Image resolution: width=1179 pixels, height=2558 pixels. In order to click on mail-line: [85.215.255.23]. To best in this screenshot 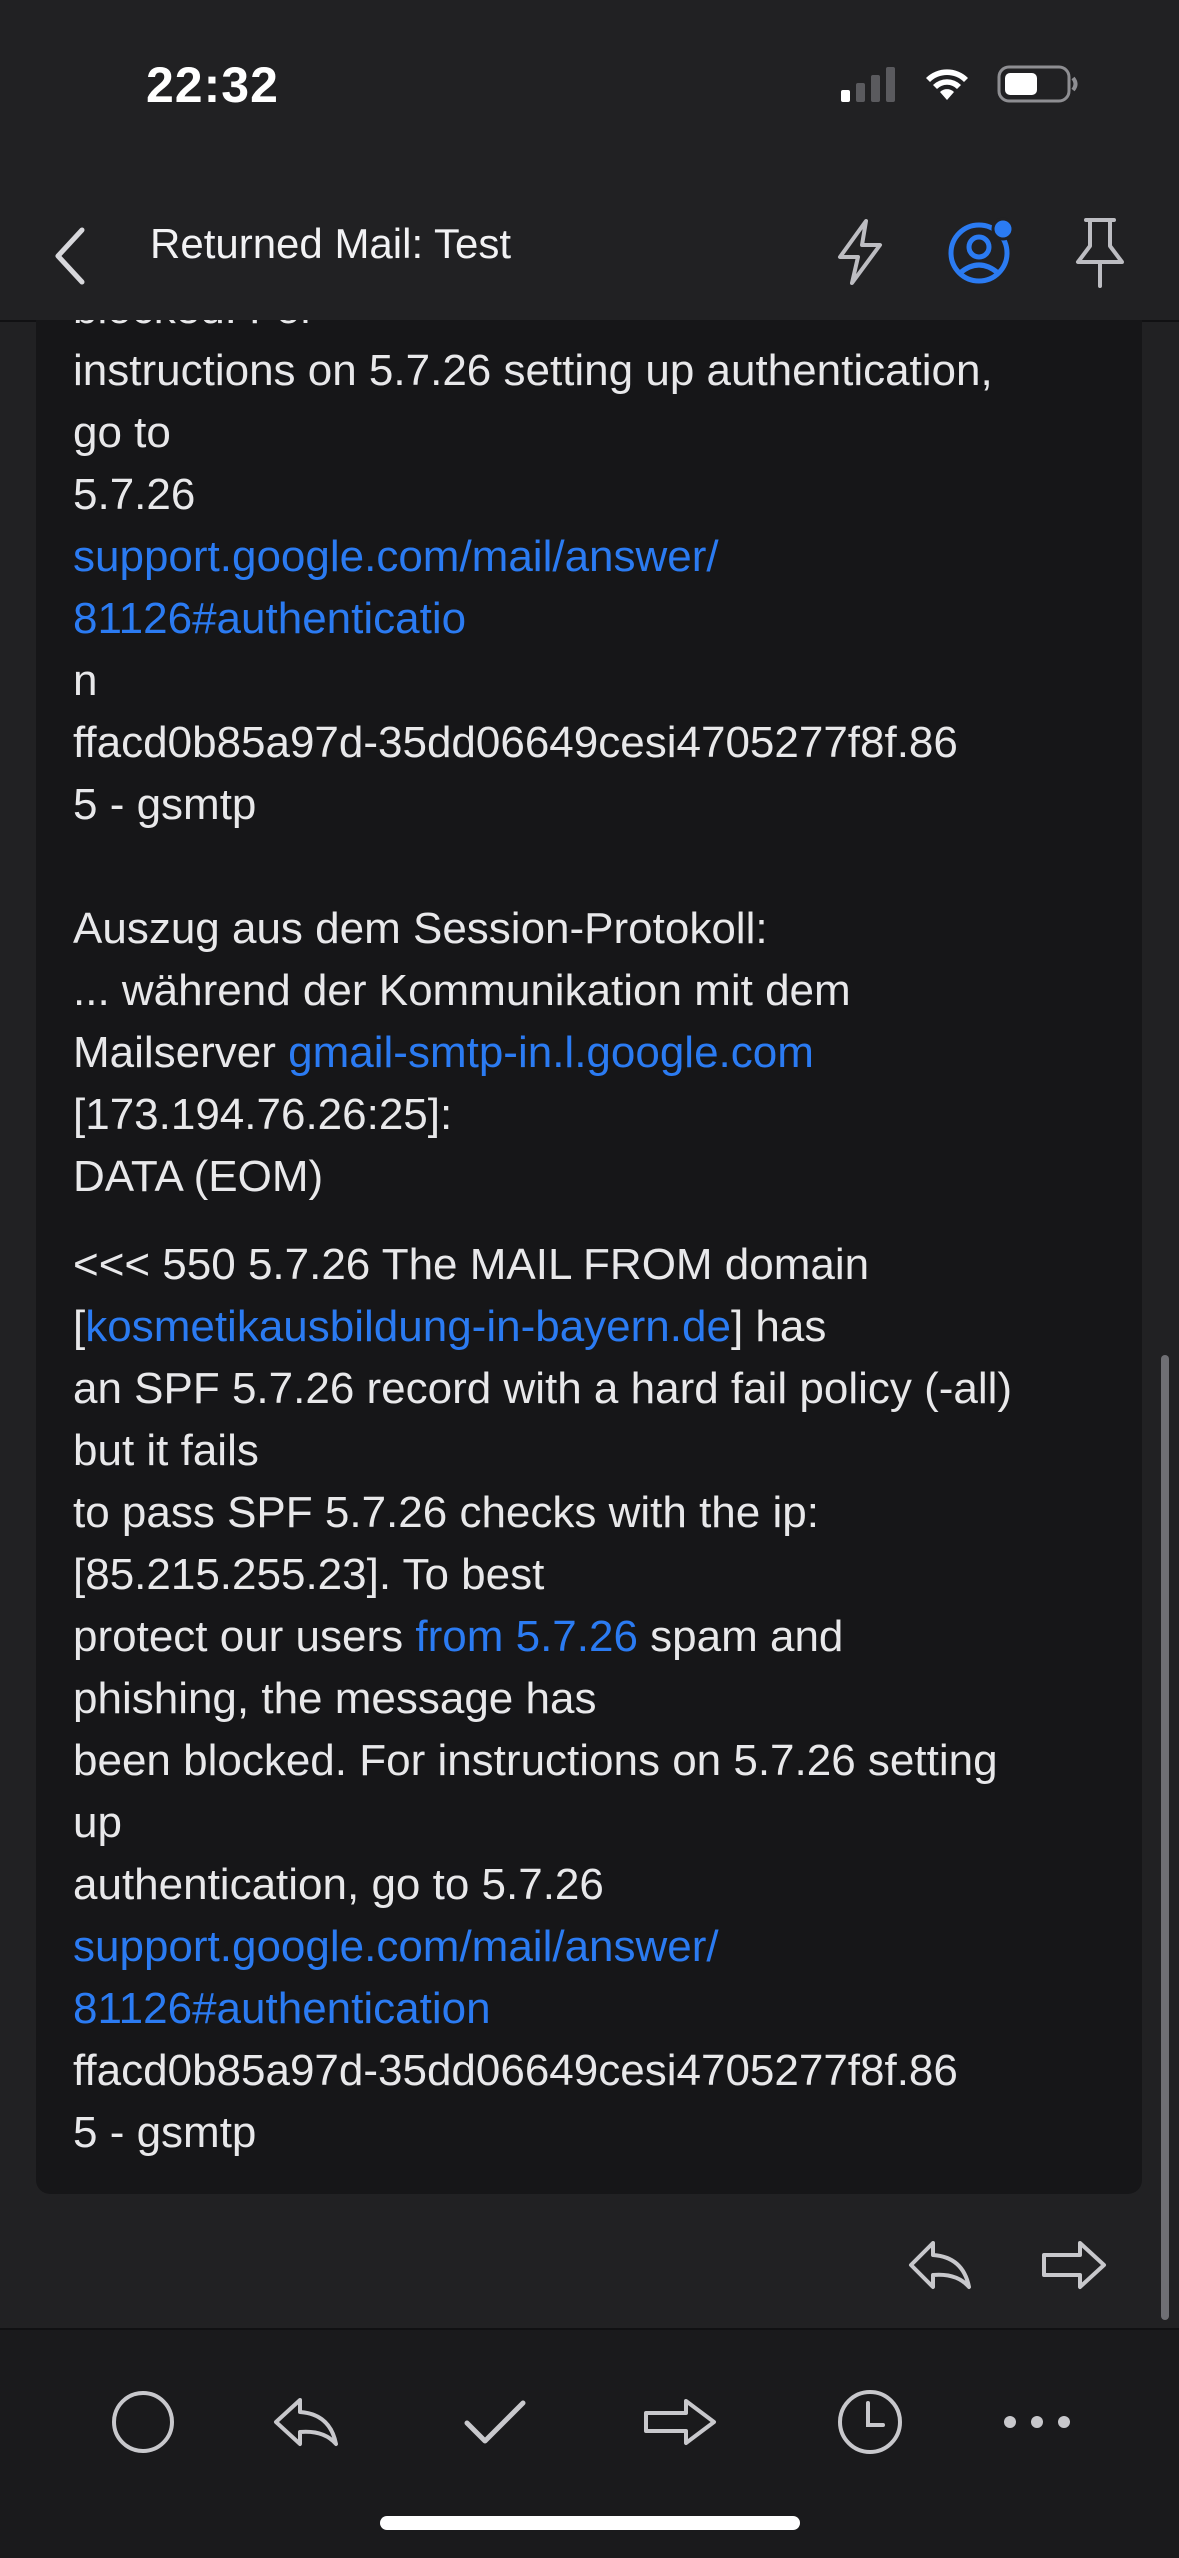, I will do `click(309, 1574)`.